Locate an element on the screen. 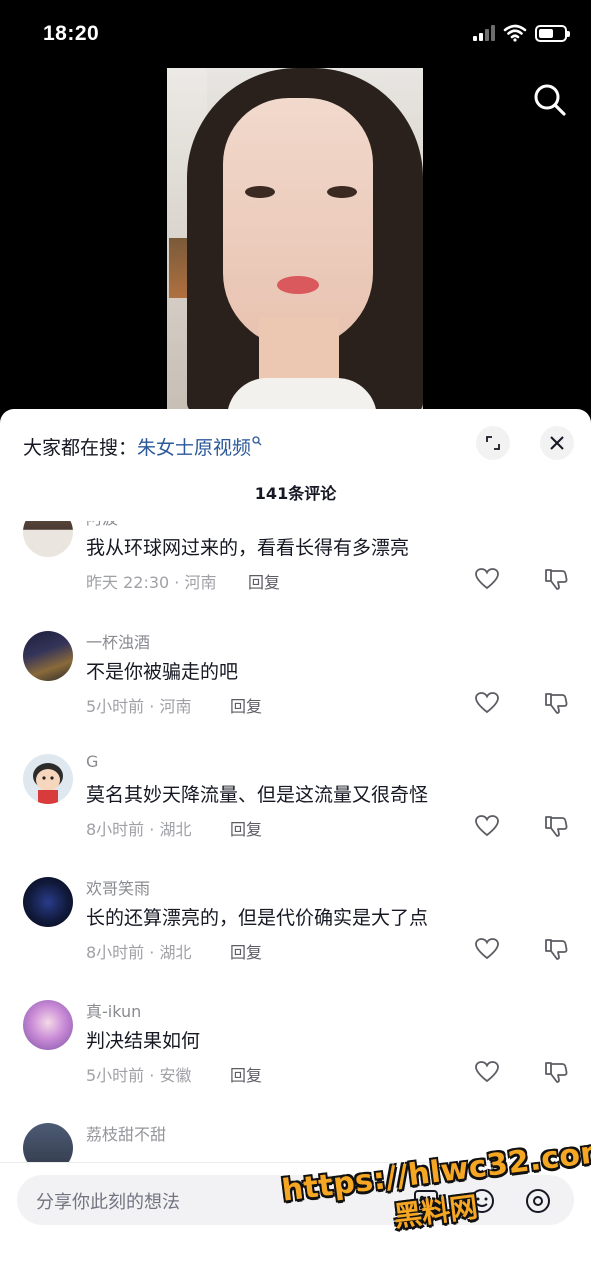 The width and height of the screenshot is (591, 1280). comment-text: 长的还算漂亮的，但是代价确实是大了点 is located at coordinates (257, 918).